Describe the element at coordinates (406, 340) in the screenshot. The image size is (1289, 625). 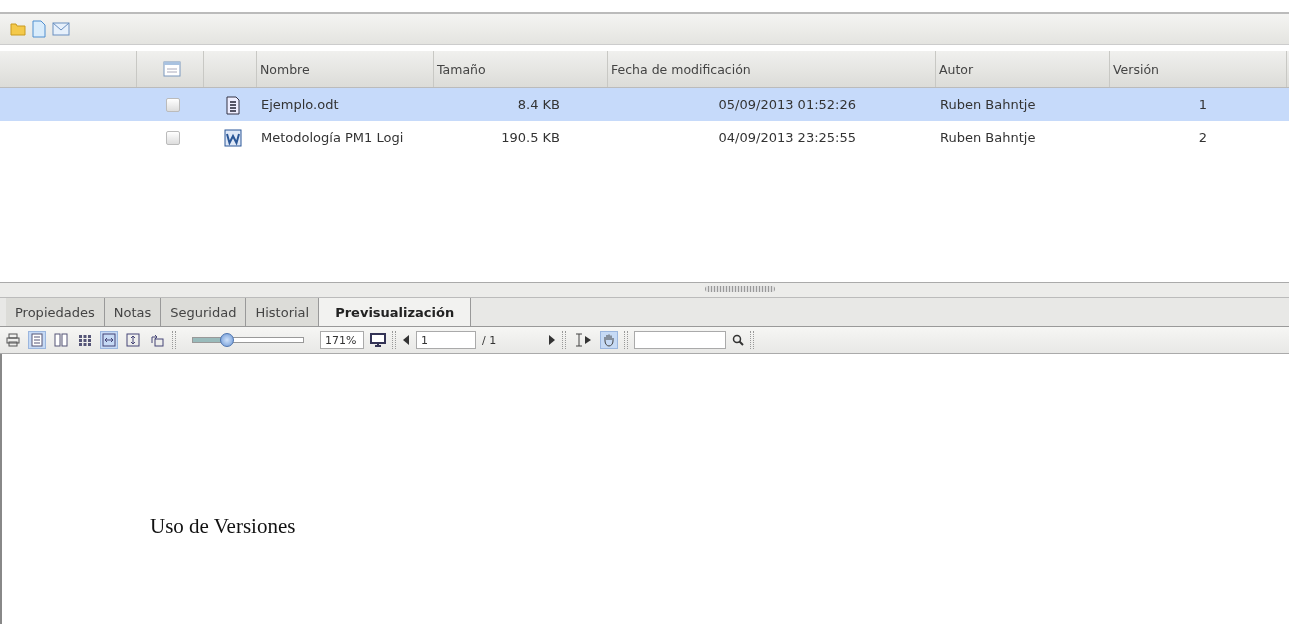
I see `previous-page-icon` at that location.